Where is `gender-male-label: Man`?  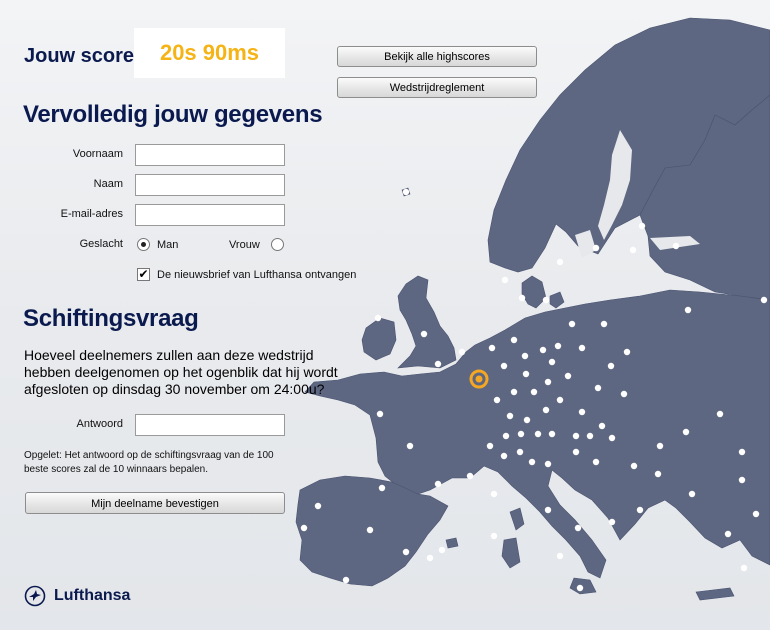 gender-male-label: Man is located at coordinates (168, 245).